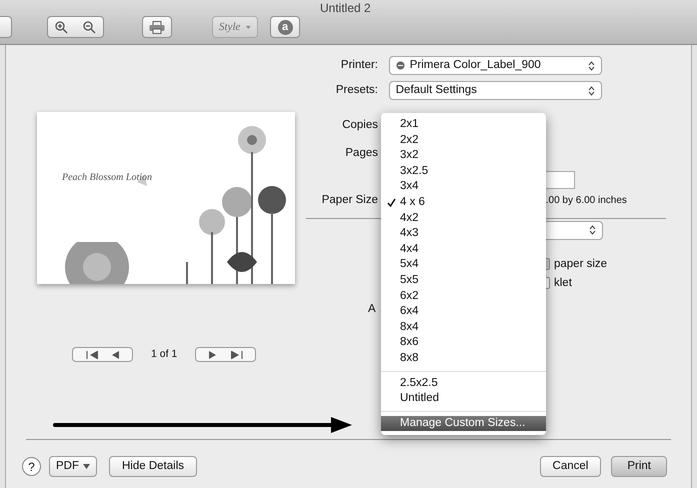  What do you see at coordinates (107, 178) in the screenshot?
I see `document-title: Peach Blossom Lotion` at bounding box center [107, 178].